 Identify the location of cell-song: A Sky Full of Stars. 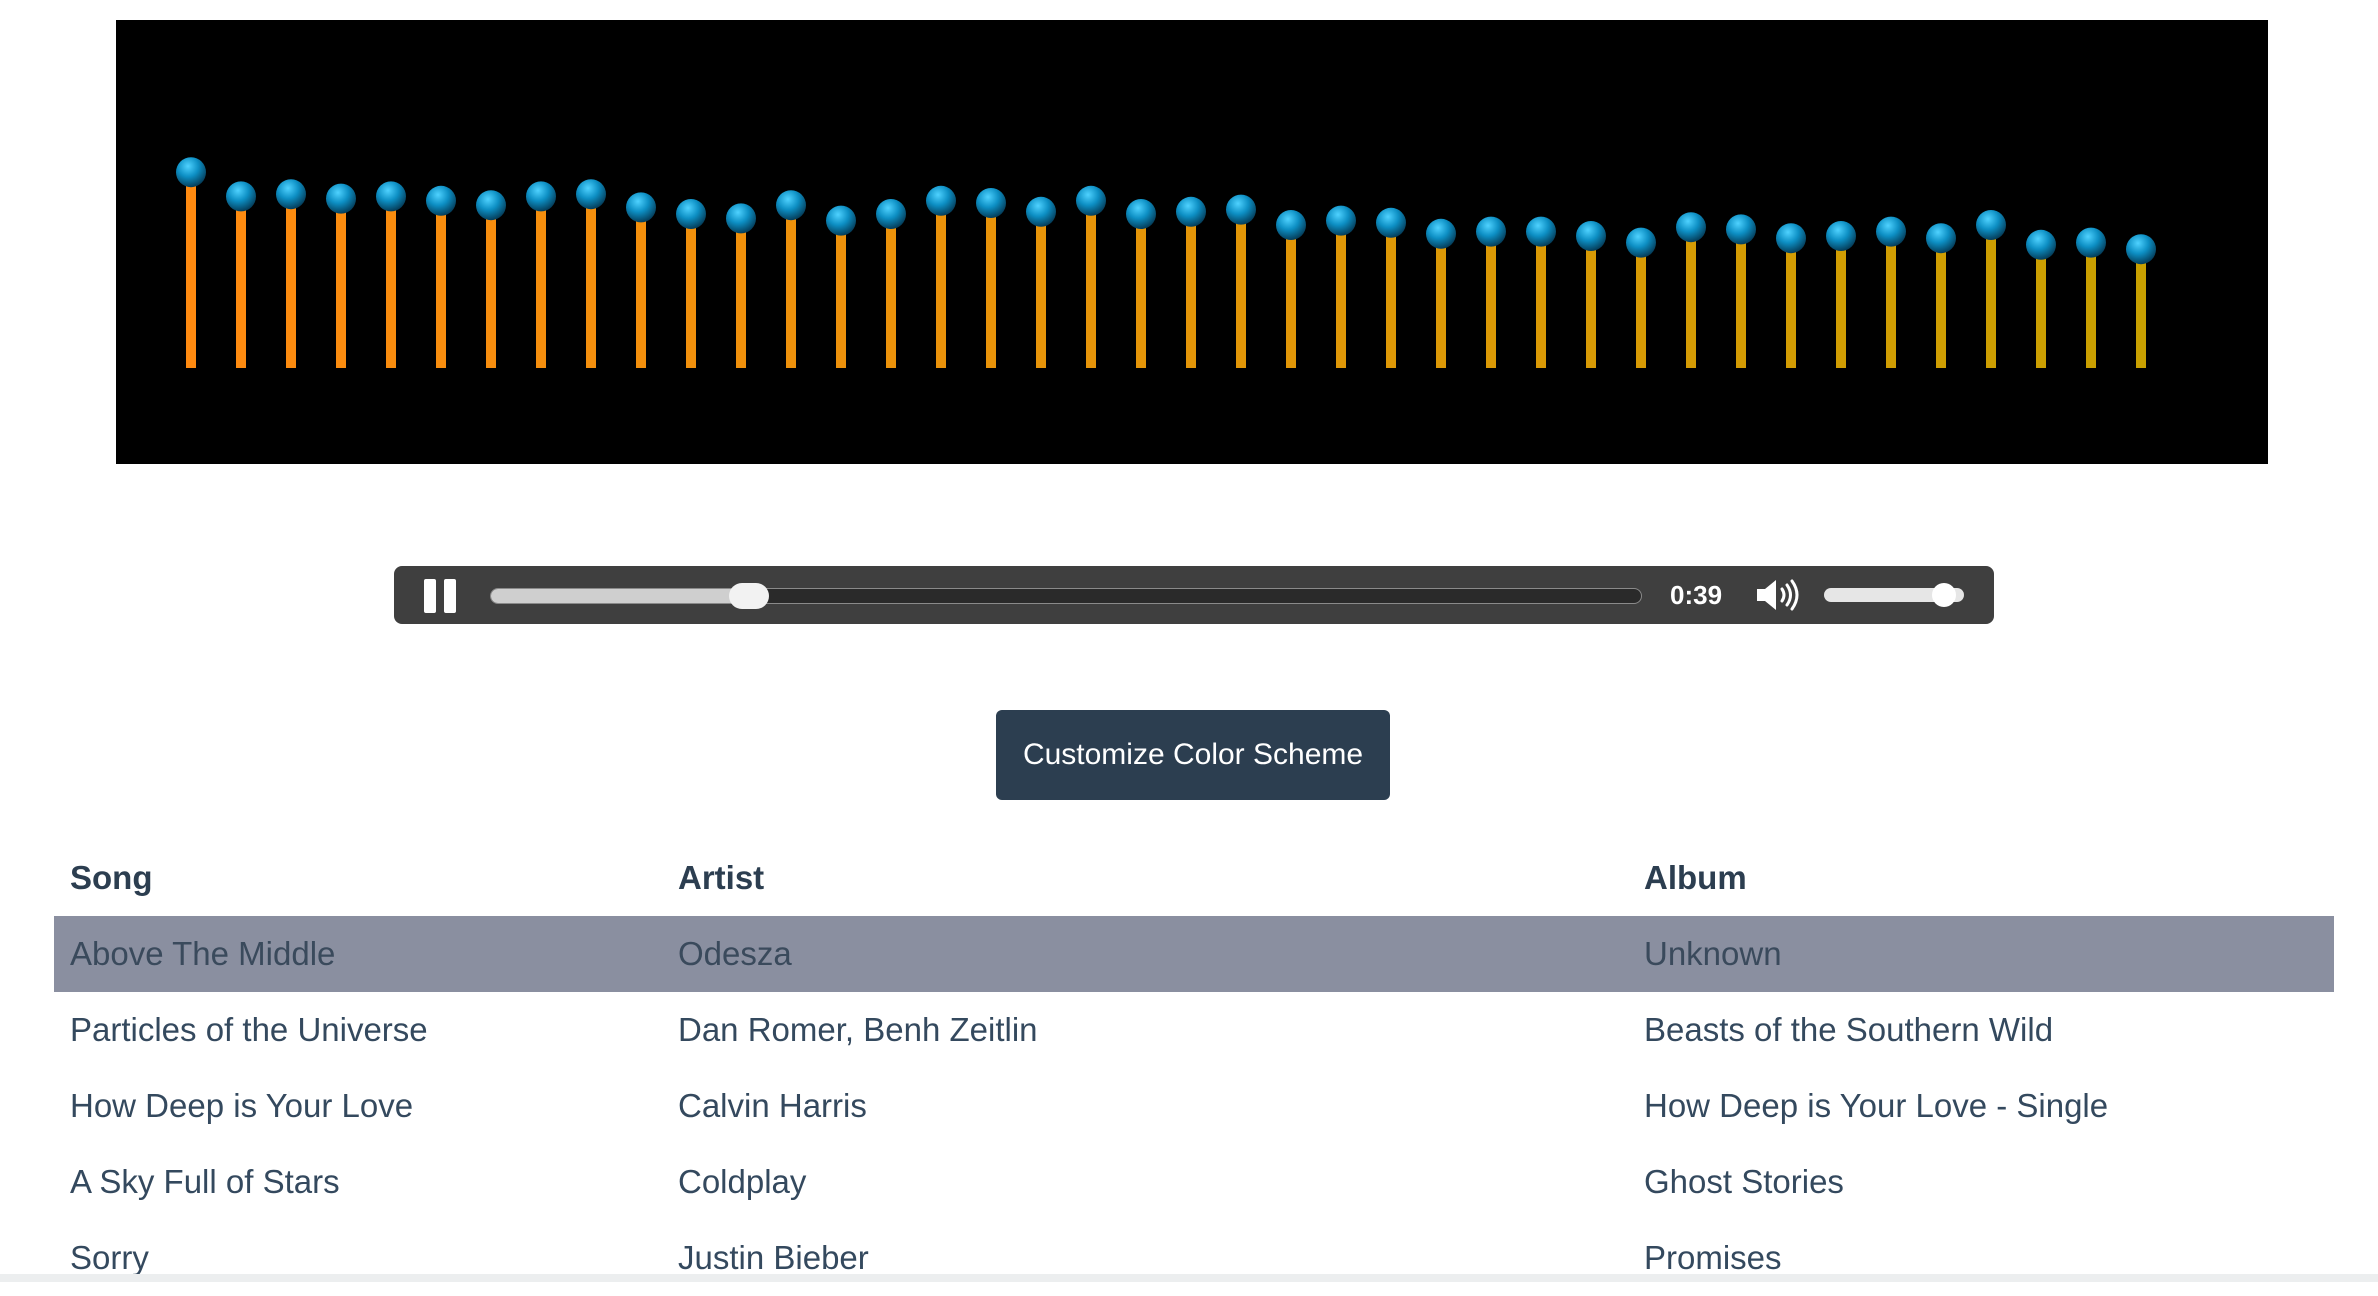
(205, 1181).